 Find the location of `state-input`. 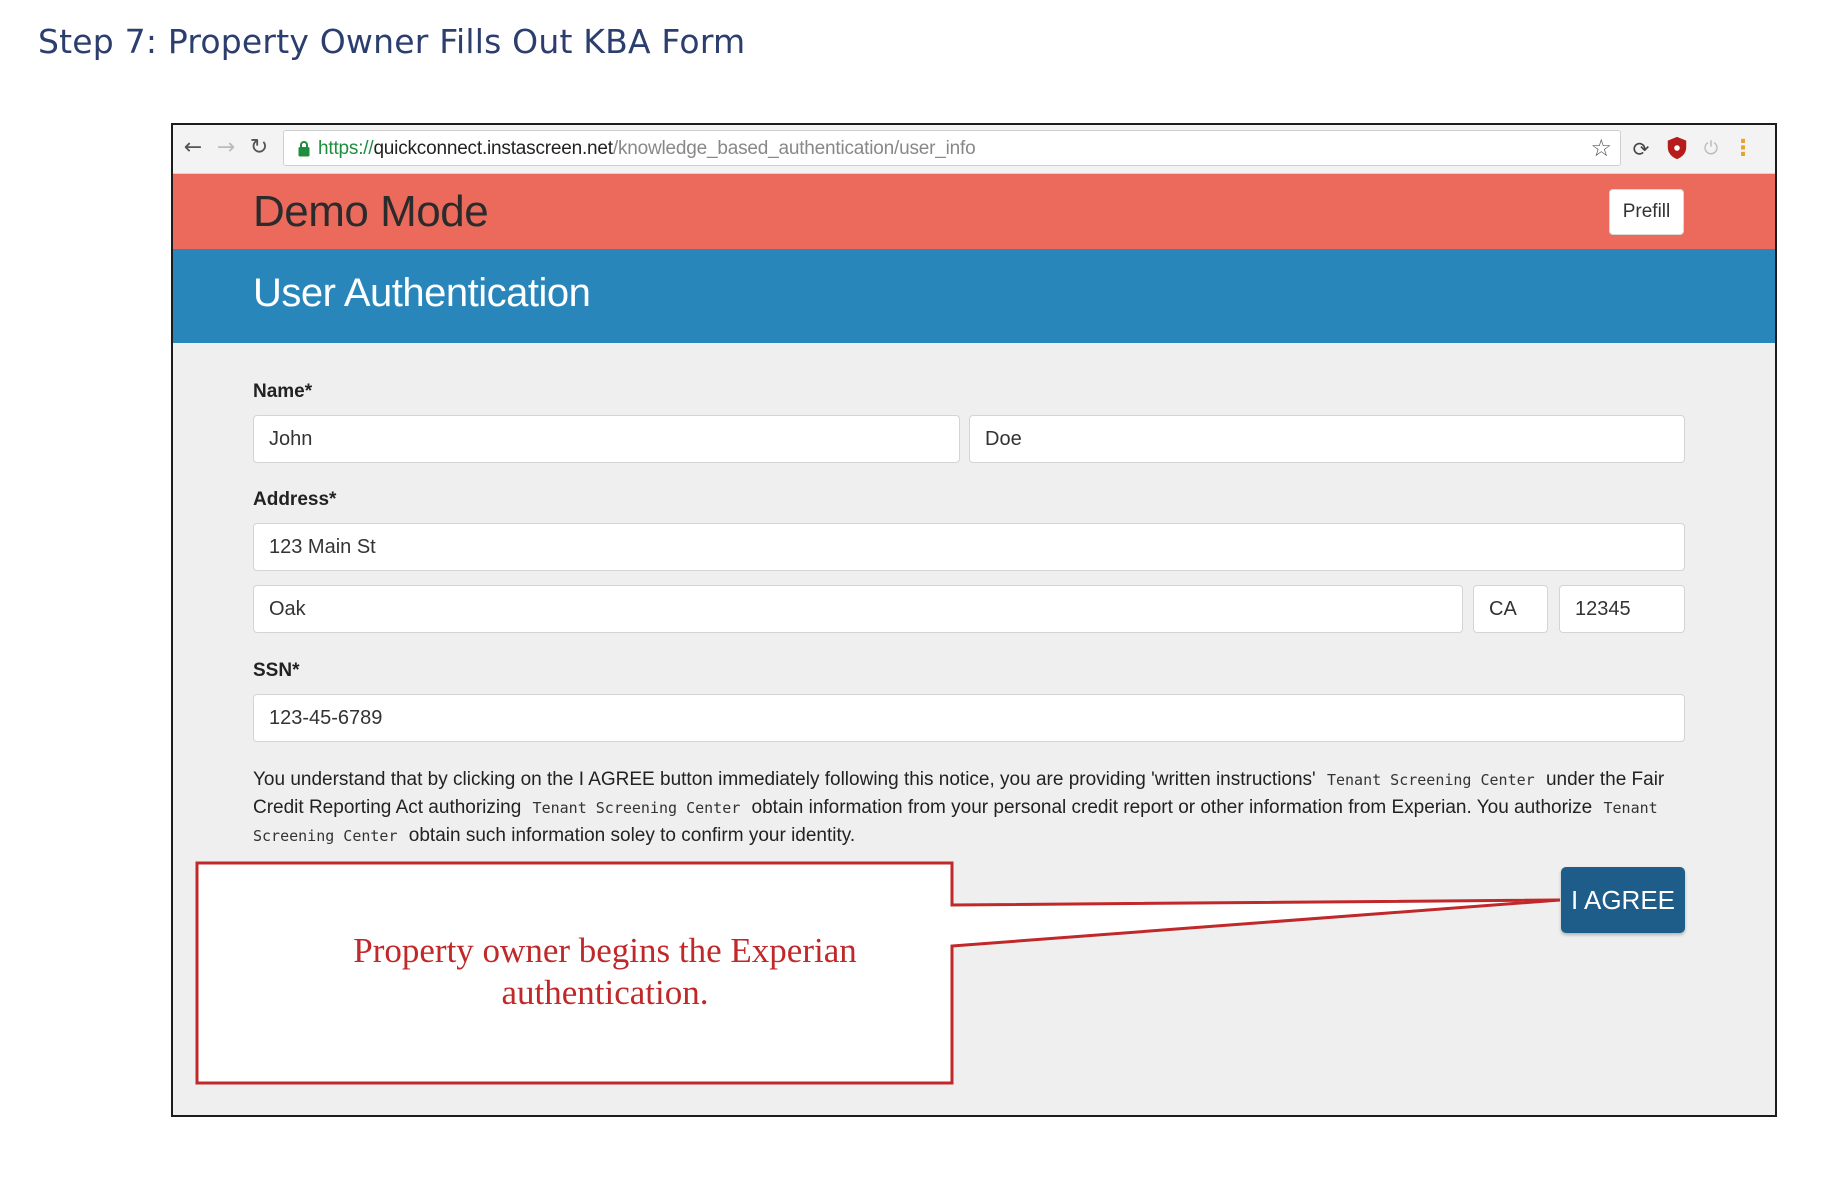

state-input is located at coordinates (1510, 609).